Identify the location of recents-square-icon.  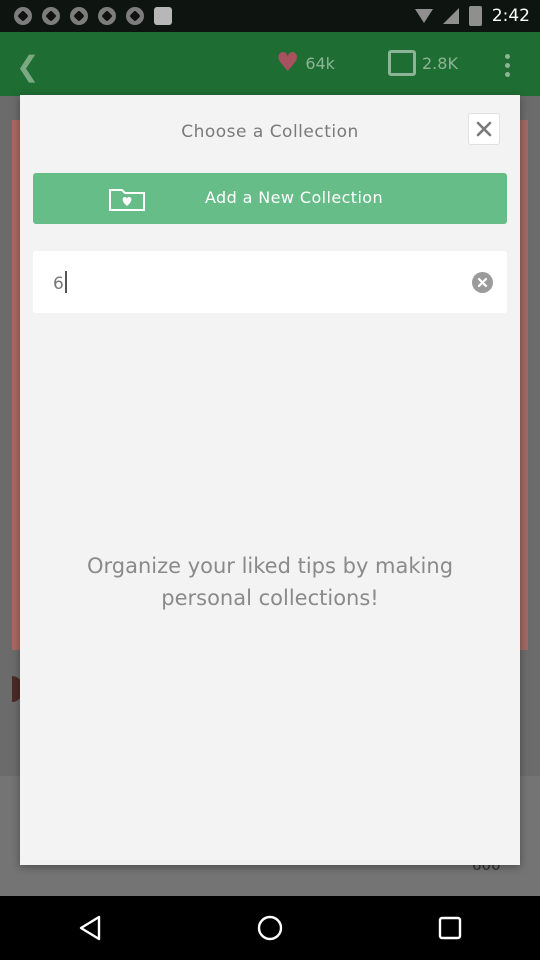
(450, 928).